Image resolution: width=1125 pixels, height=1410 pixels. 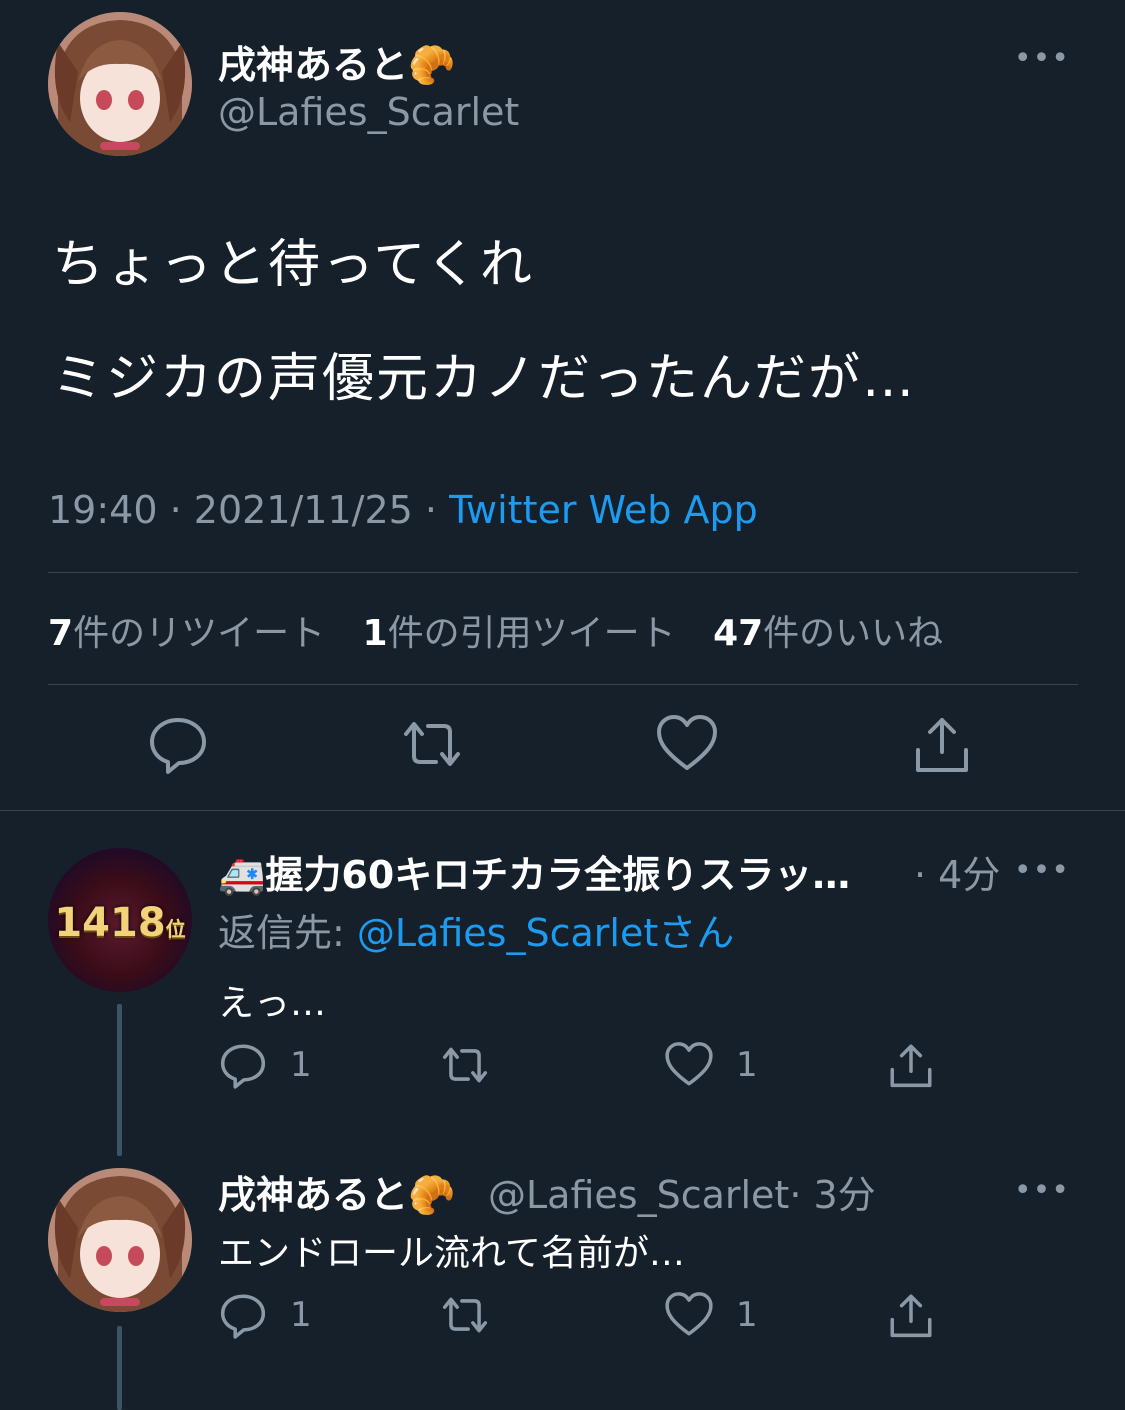 What do you see at coordinates (110, 923) in the screenshot?
I see `rank-badge-number: 1418` at bounding box center [110, 923].